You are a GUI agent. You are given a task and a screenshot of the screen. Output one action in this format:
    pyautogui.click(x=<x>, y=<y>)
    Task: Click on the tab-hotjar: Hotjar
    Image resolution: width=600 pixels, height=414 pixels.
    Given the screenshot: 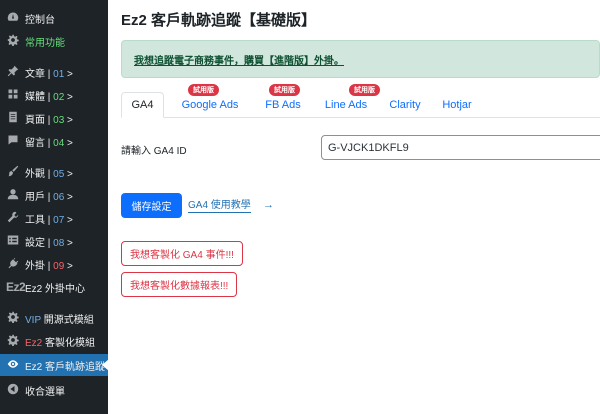 What is the action you would take?
    pyautogui.click(x=457, y=105)
    